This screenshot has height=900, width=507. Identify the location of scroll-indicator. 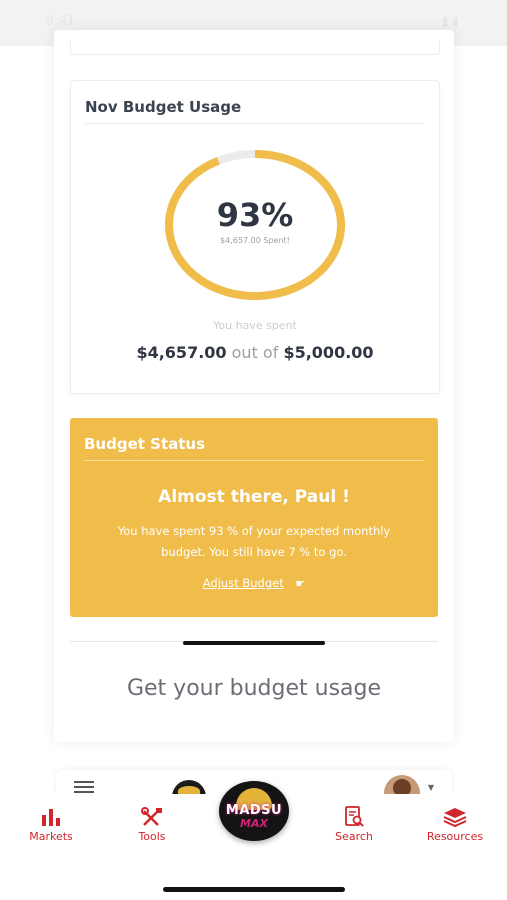
(254, 643).